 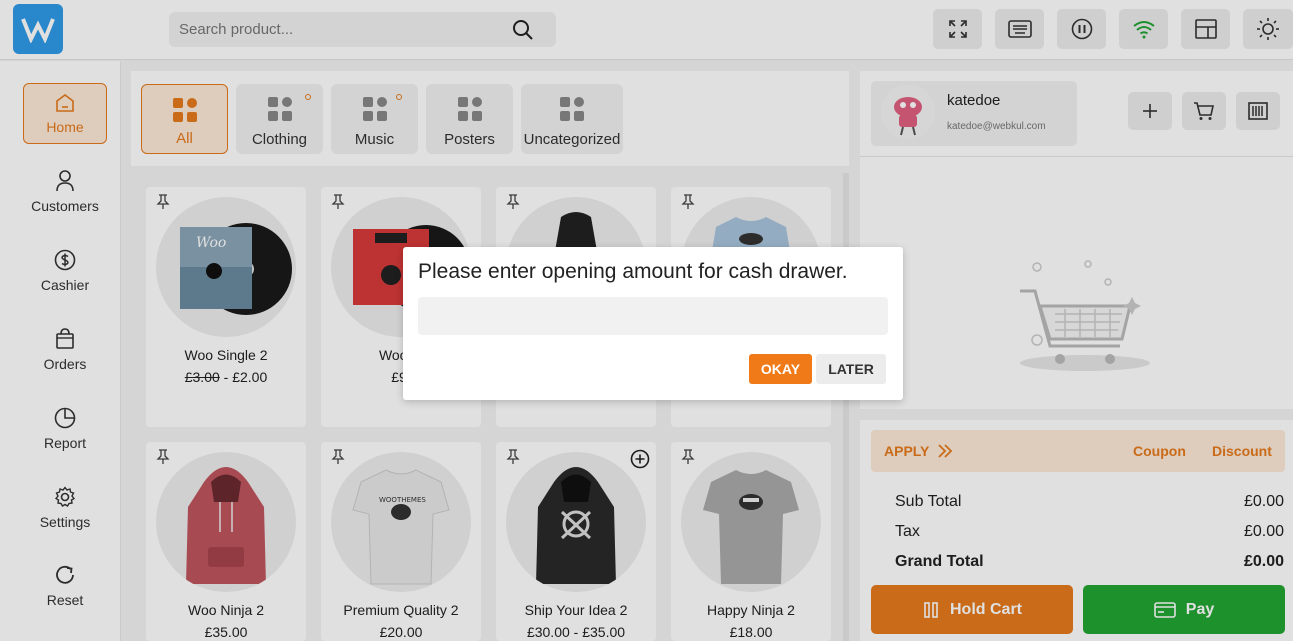 I want to click on okay-button: OKAY, so click(x=780, y=369).